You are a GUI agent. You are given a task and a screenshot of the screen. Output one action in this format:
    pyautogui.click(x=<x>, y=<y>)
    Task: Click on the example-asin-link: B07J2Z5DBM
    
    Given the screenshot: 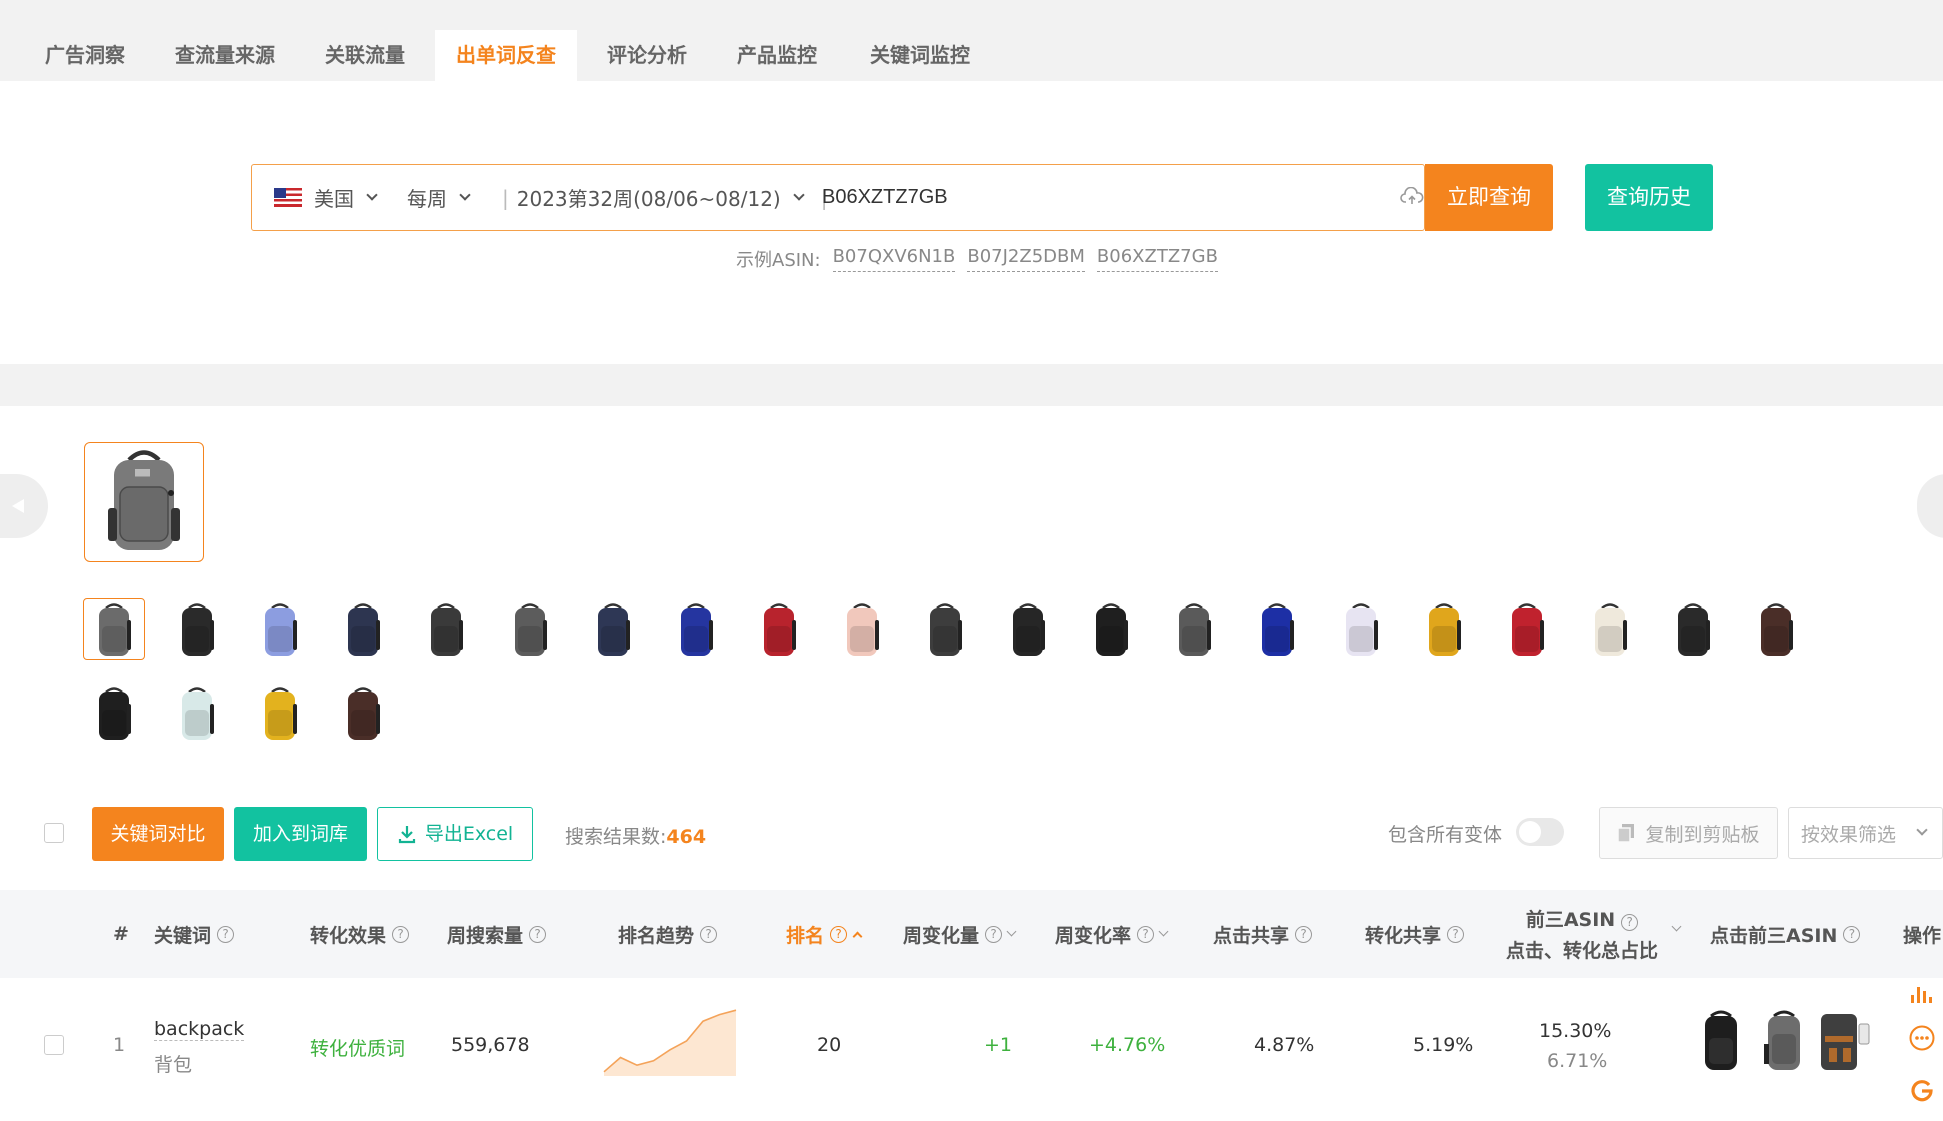 What is the action you would take?
    pyautogui.click(x=1026, y=259)
    